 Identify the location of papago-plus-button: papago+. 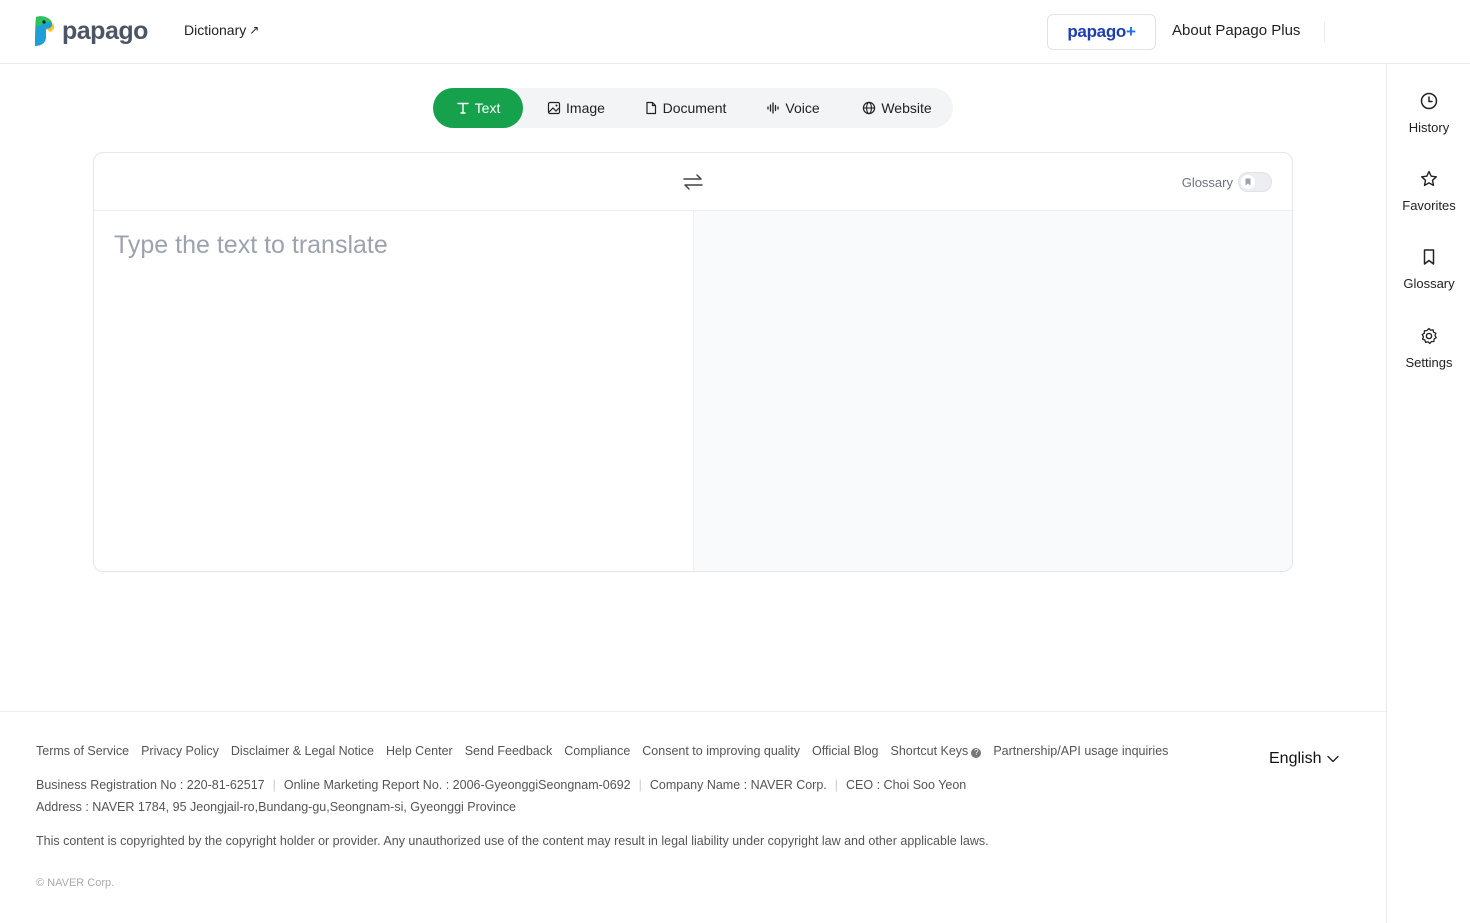
(1101, 32).